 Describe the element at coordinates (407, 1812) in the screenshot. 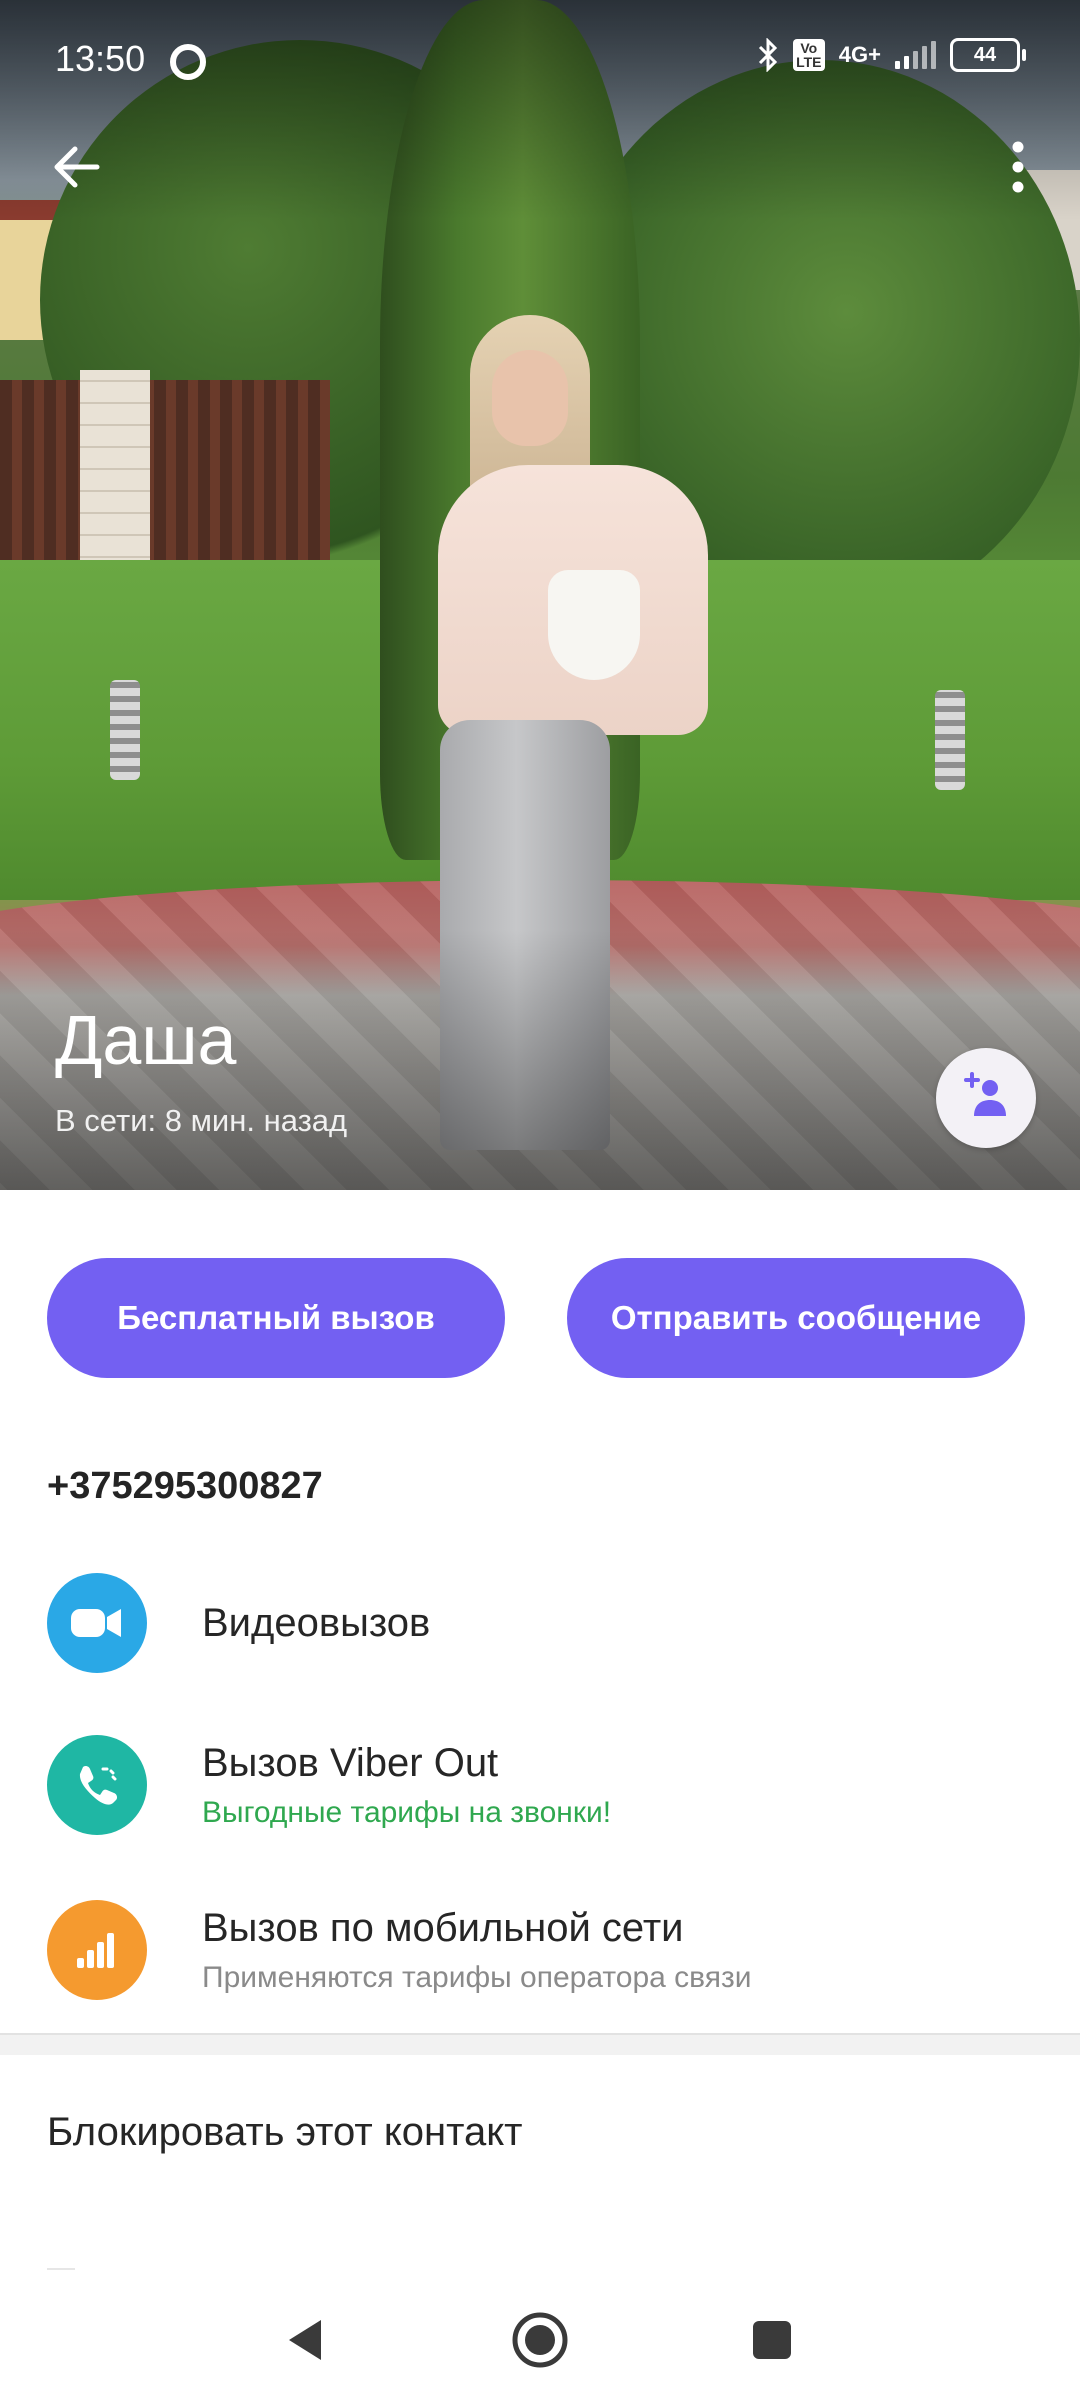

I see `viber-out-subtitle: Выгодные тарифы на звонки!` at that location.